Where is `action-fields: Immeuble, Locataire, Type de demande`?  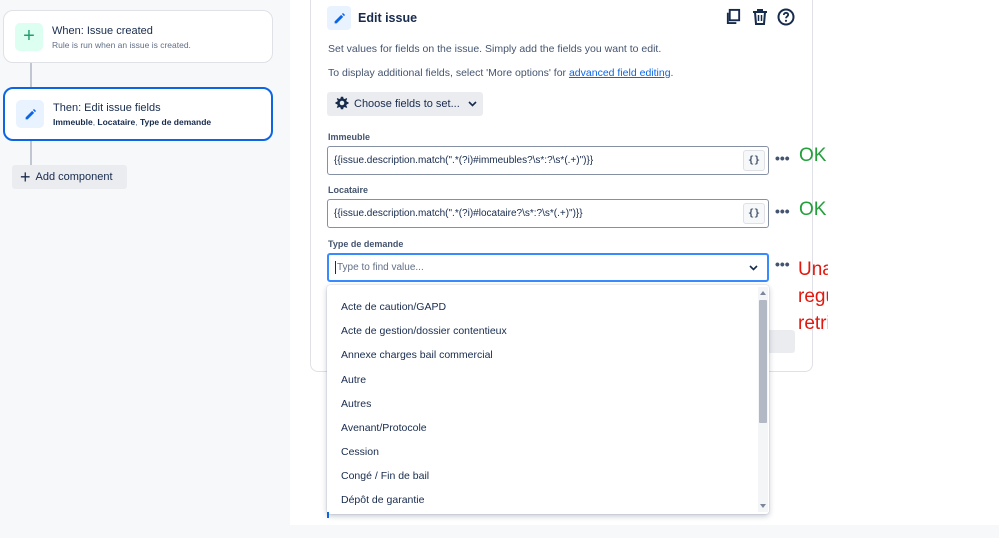
action-fields: Immeuble, Locataire, Type de demande is located at coordinates (132, 122).